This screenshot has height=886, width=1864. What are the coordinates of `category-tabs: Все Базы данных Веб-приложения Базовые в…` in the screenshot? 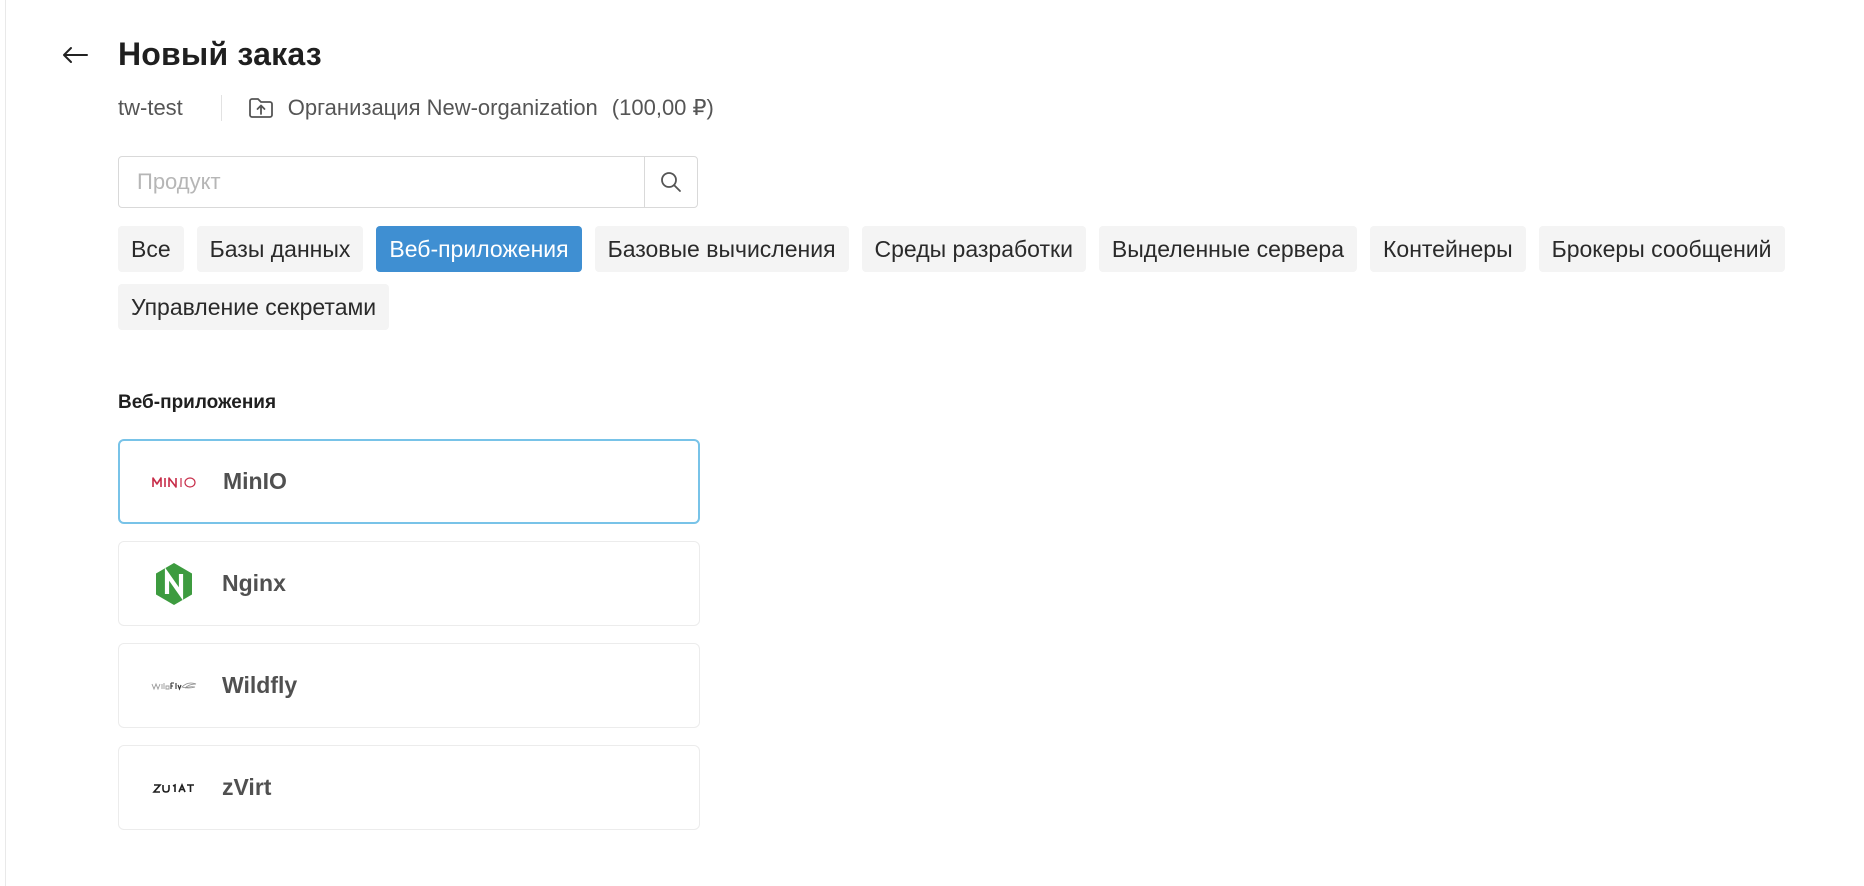 It's located at (968, 278).